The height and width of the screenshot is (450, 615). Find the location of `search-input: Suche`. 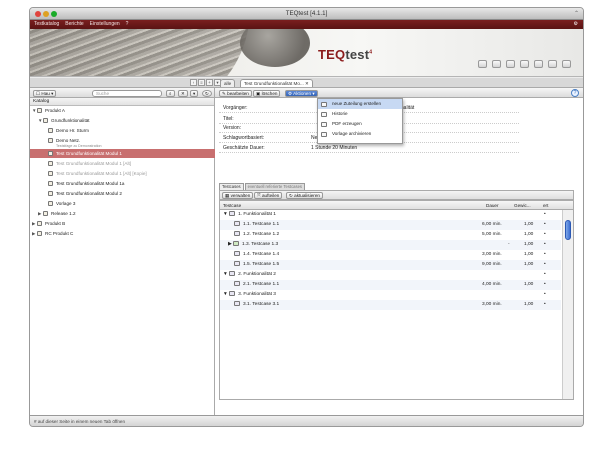

search-input: Suche is located at coordinates (127, 93).